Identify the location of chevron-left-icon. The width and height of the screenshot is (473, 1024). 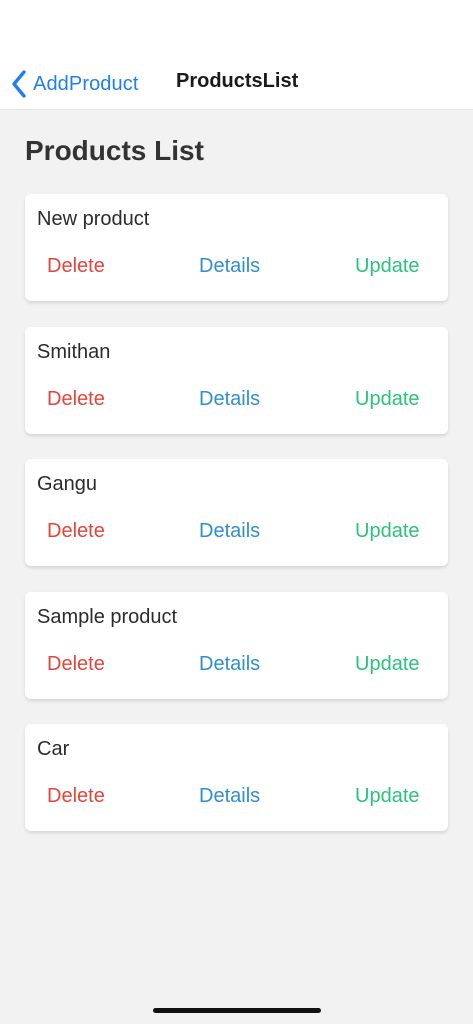
(19, 84).